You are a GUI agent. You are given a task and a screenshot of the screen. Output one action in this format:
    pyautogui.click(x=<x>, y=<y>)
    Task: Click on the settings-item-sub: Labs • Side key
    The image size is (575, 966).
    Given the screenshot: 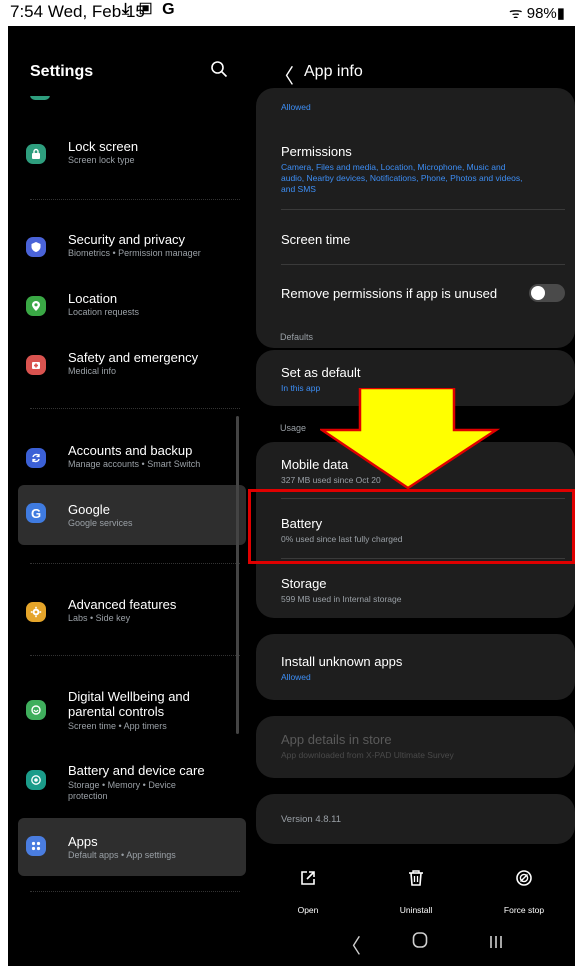 What is the action you would take?
    pyautogui.click(x=99, y=618)
    